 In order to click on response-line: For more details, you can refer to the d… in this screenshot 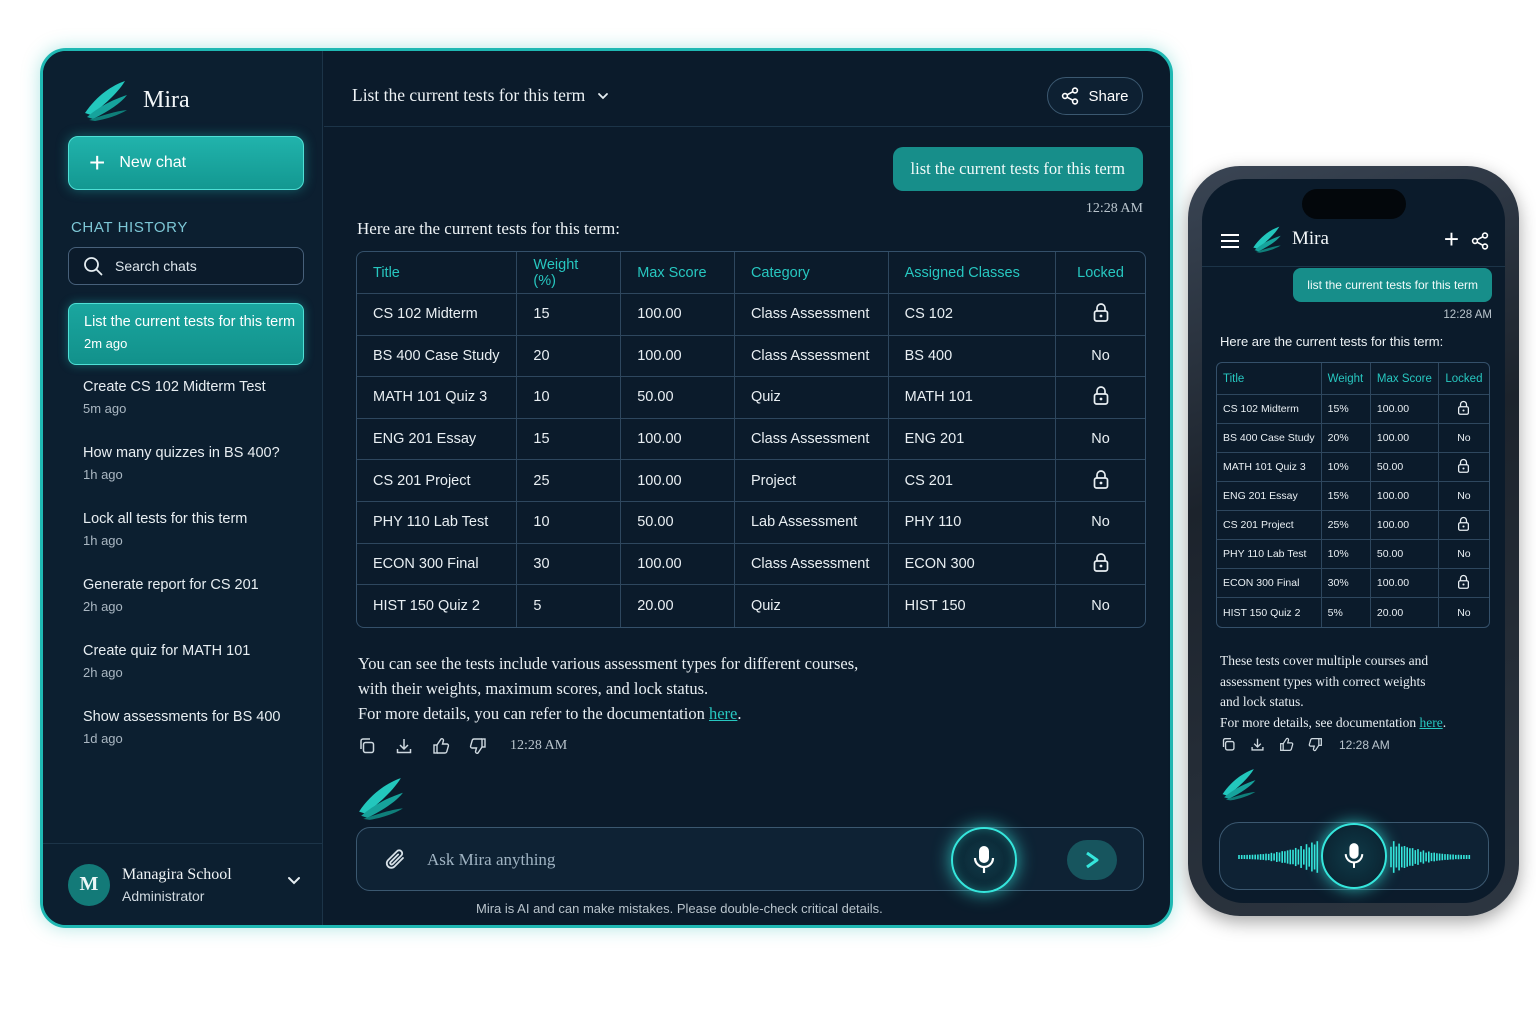, I will do `click(678, 713)`.